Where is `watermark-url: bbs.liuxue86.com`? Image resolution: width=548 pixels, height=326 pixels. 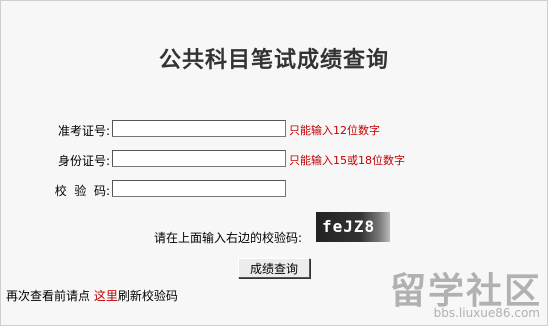
watermark-url: bbs.liuxue86.com is located at coordinates (486, 313).